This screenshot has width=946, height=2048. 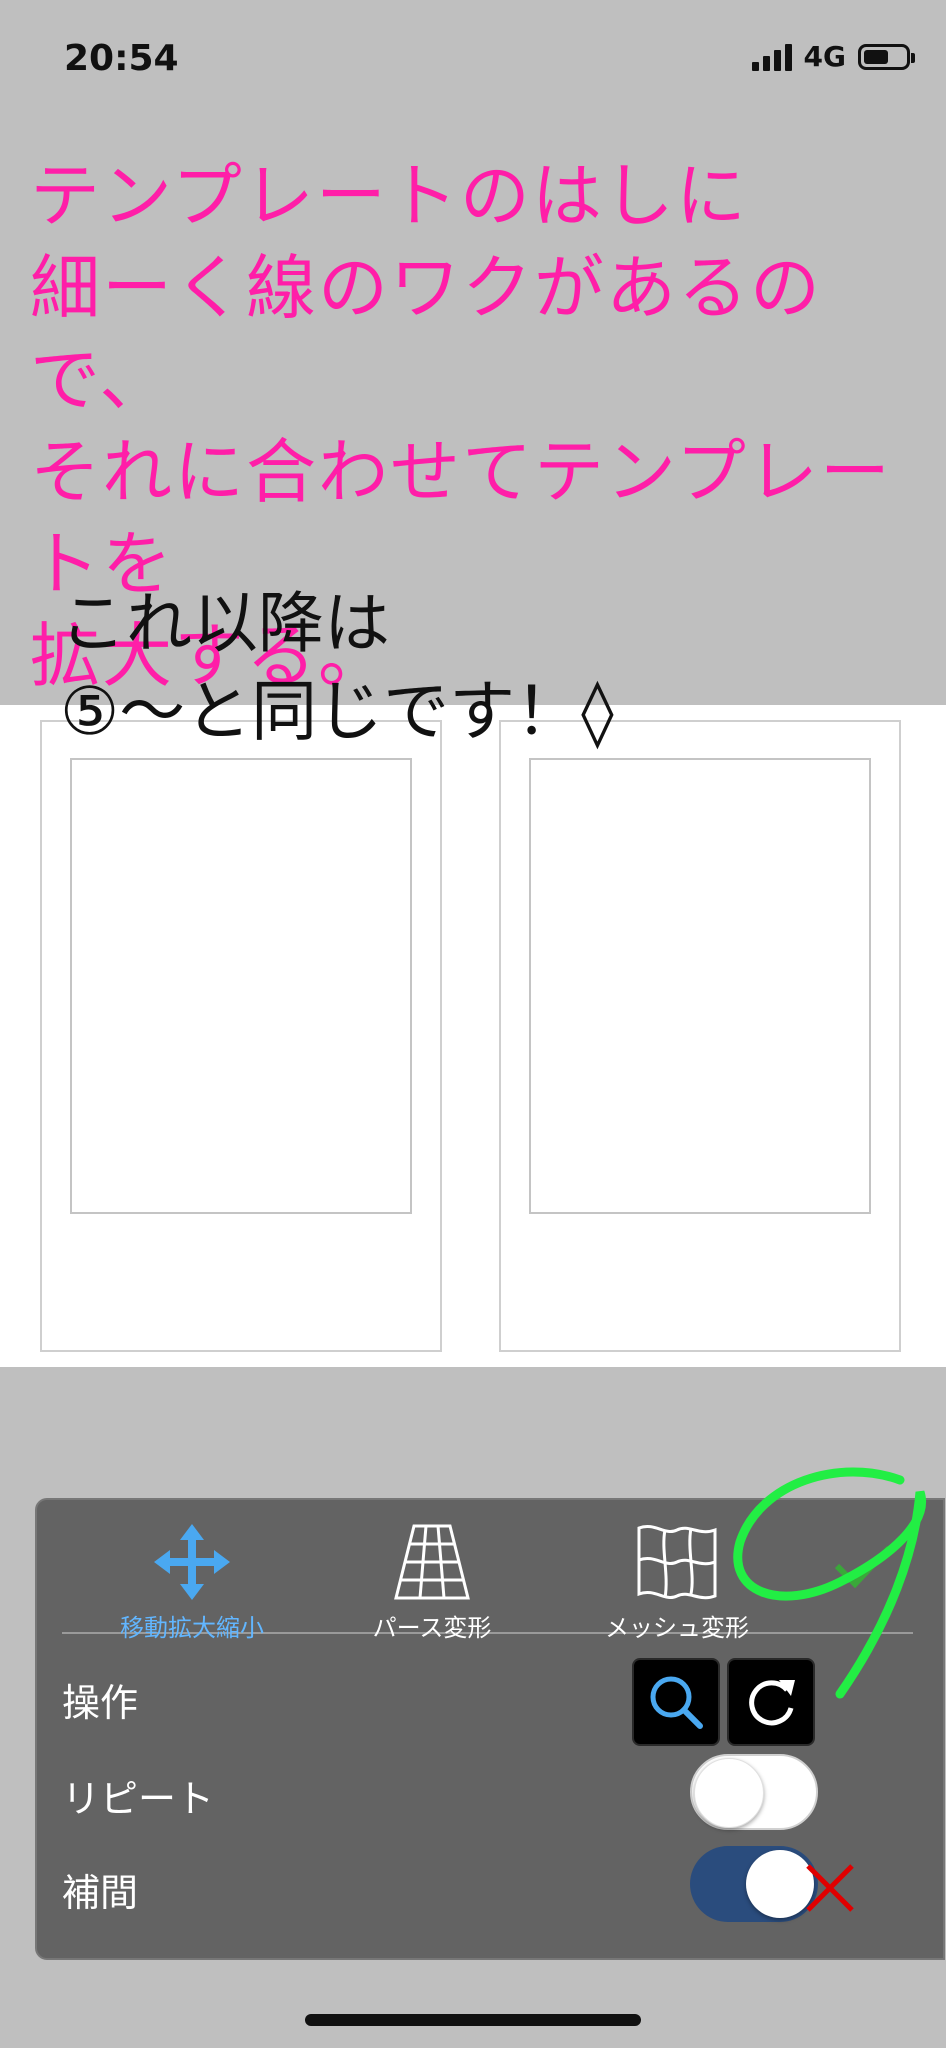 I want to click on tab-move-scale: 移動拡大縮小, so click(x=192, y=1582).